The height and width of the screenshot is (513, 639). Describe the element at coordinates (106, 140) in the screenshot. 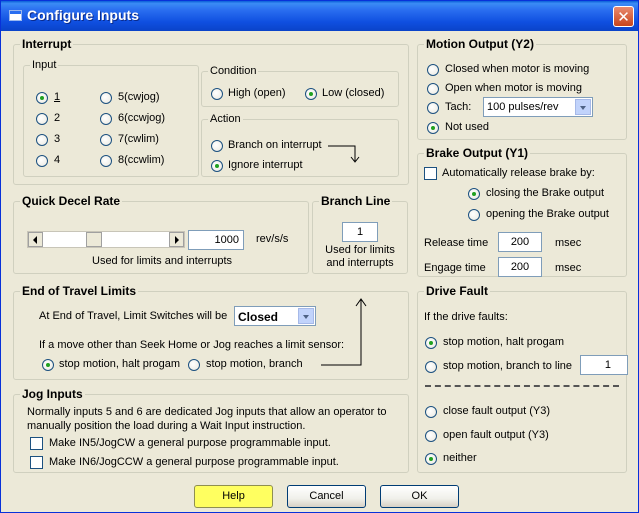

I see `input-7-radio` at that location.